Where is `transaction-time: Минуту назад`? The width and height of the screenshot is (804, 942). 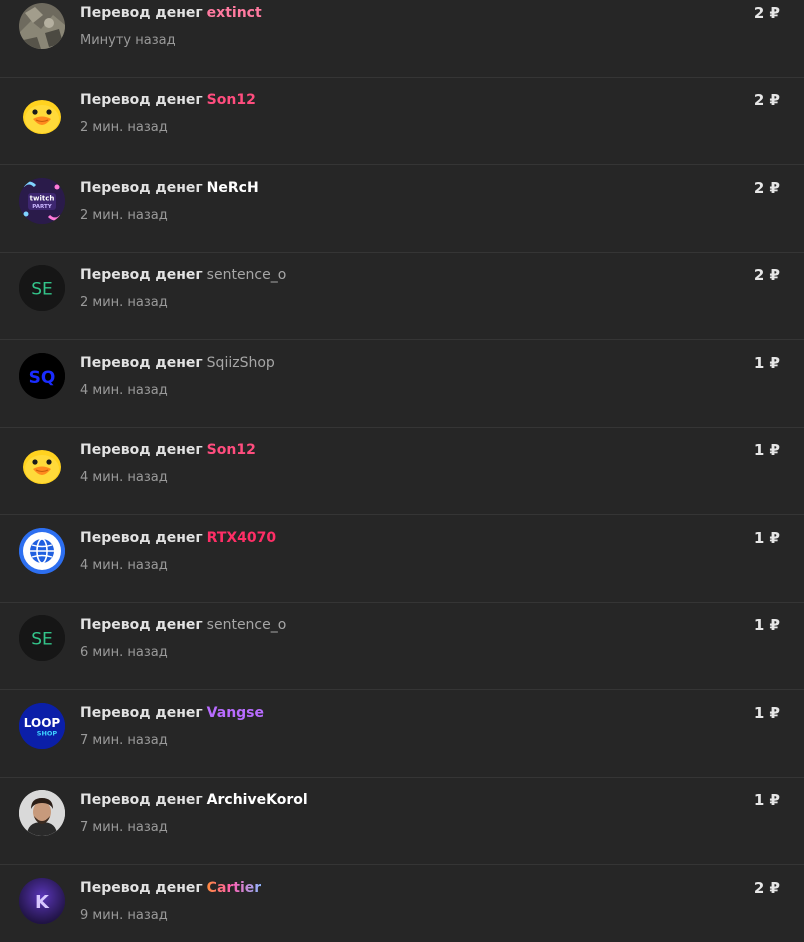
transaction-time: Минуту назад is located at coordinates (128, 40).